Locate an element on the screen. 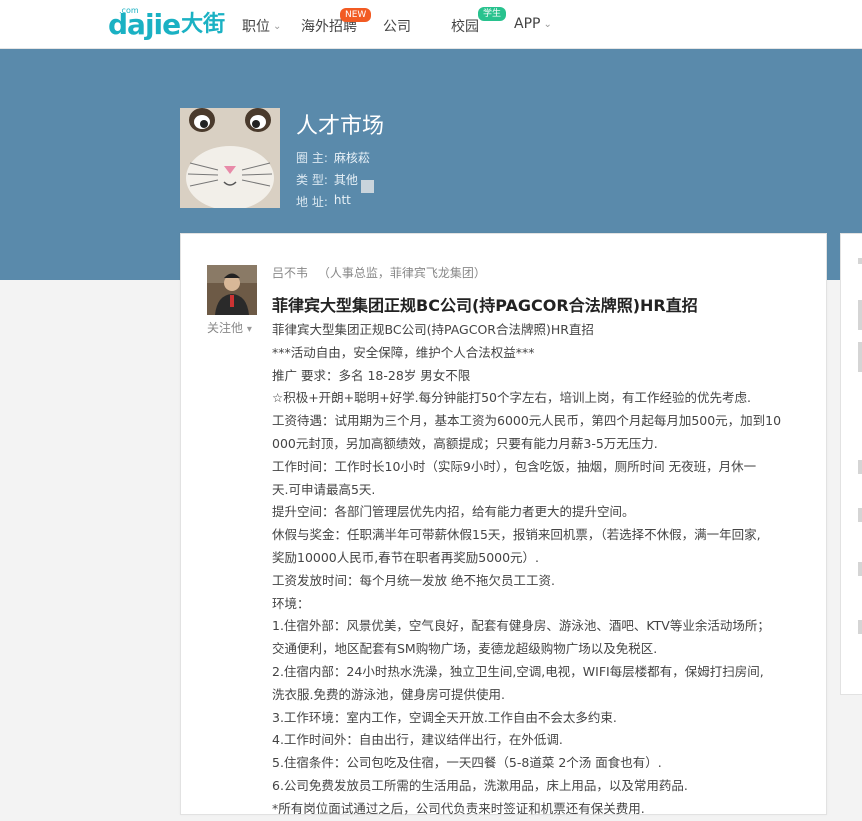 This screenshot has height=821, width=862. body-line: ***活动自由，安全保障，维护个人合法权益*** is located at coordinates (403, 352).